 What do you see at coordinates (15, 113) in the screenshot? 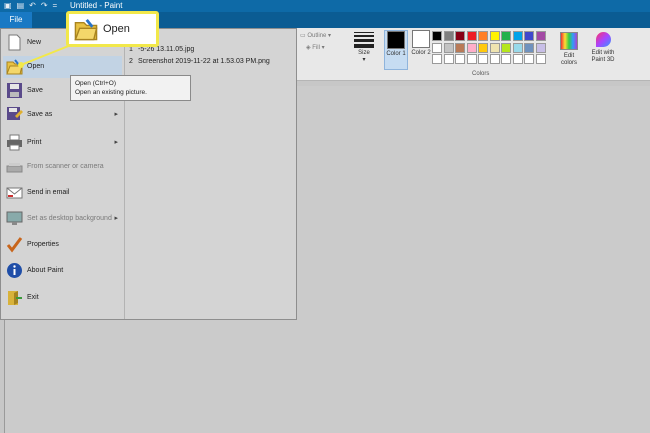
I see `save-as-icon` at bounding box center [15, 113].